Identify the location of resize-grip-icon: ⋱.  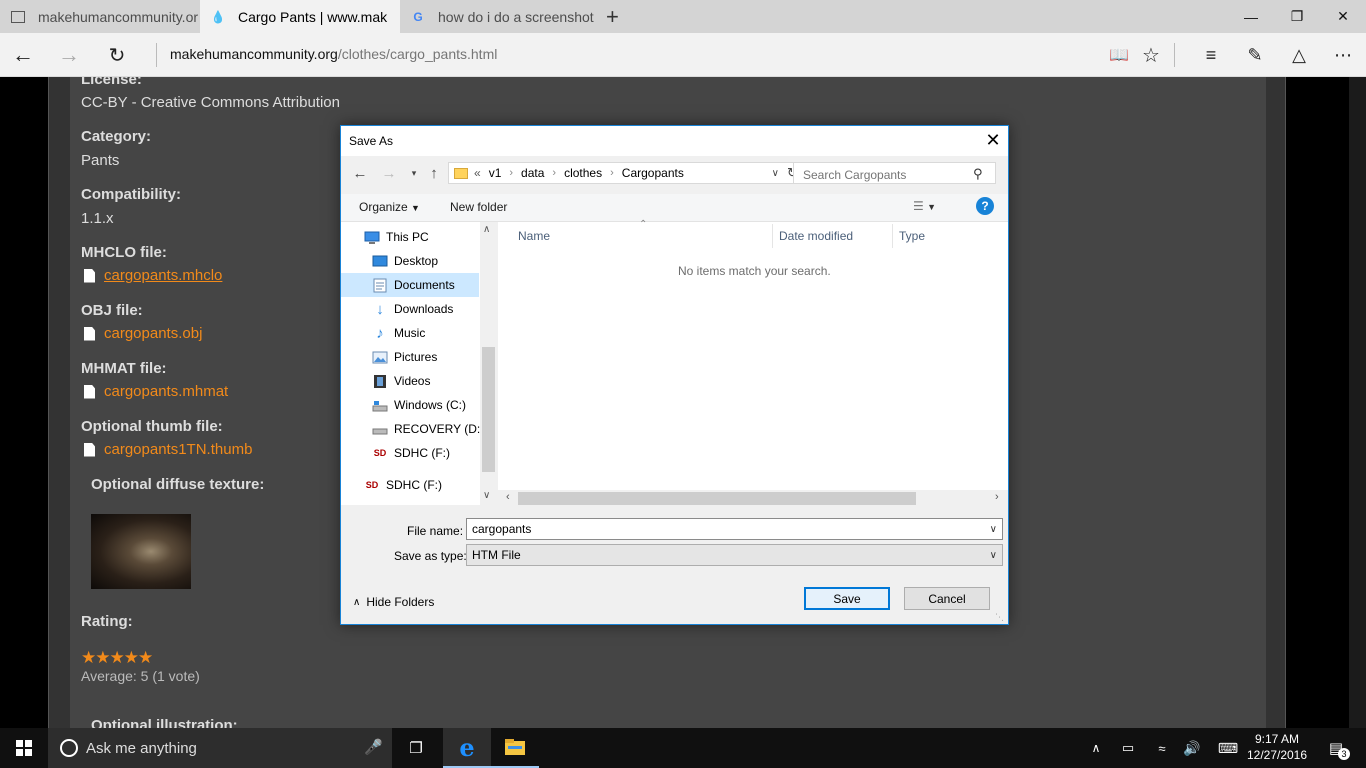
(999, 617).